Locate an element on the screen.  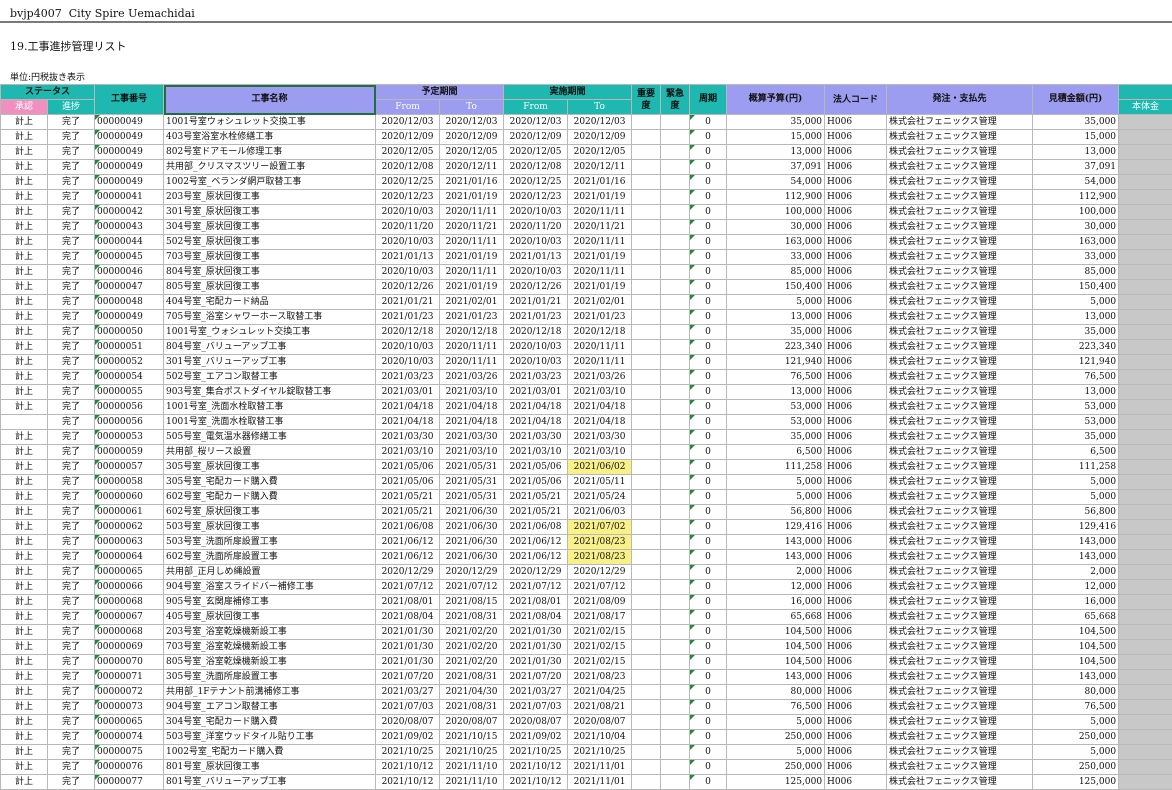
cell-estimate: 111,258 is located at coordinates (1076, 467).